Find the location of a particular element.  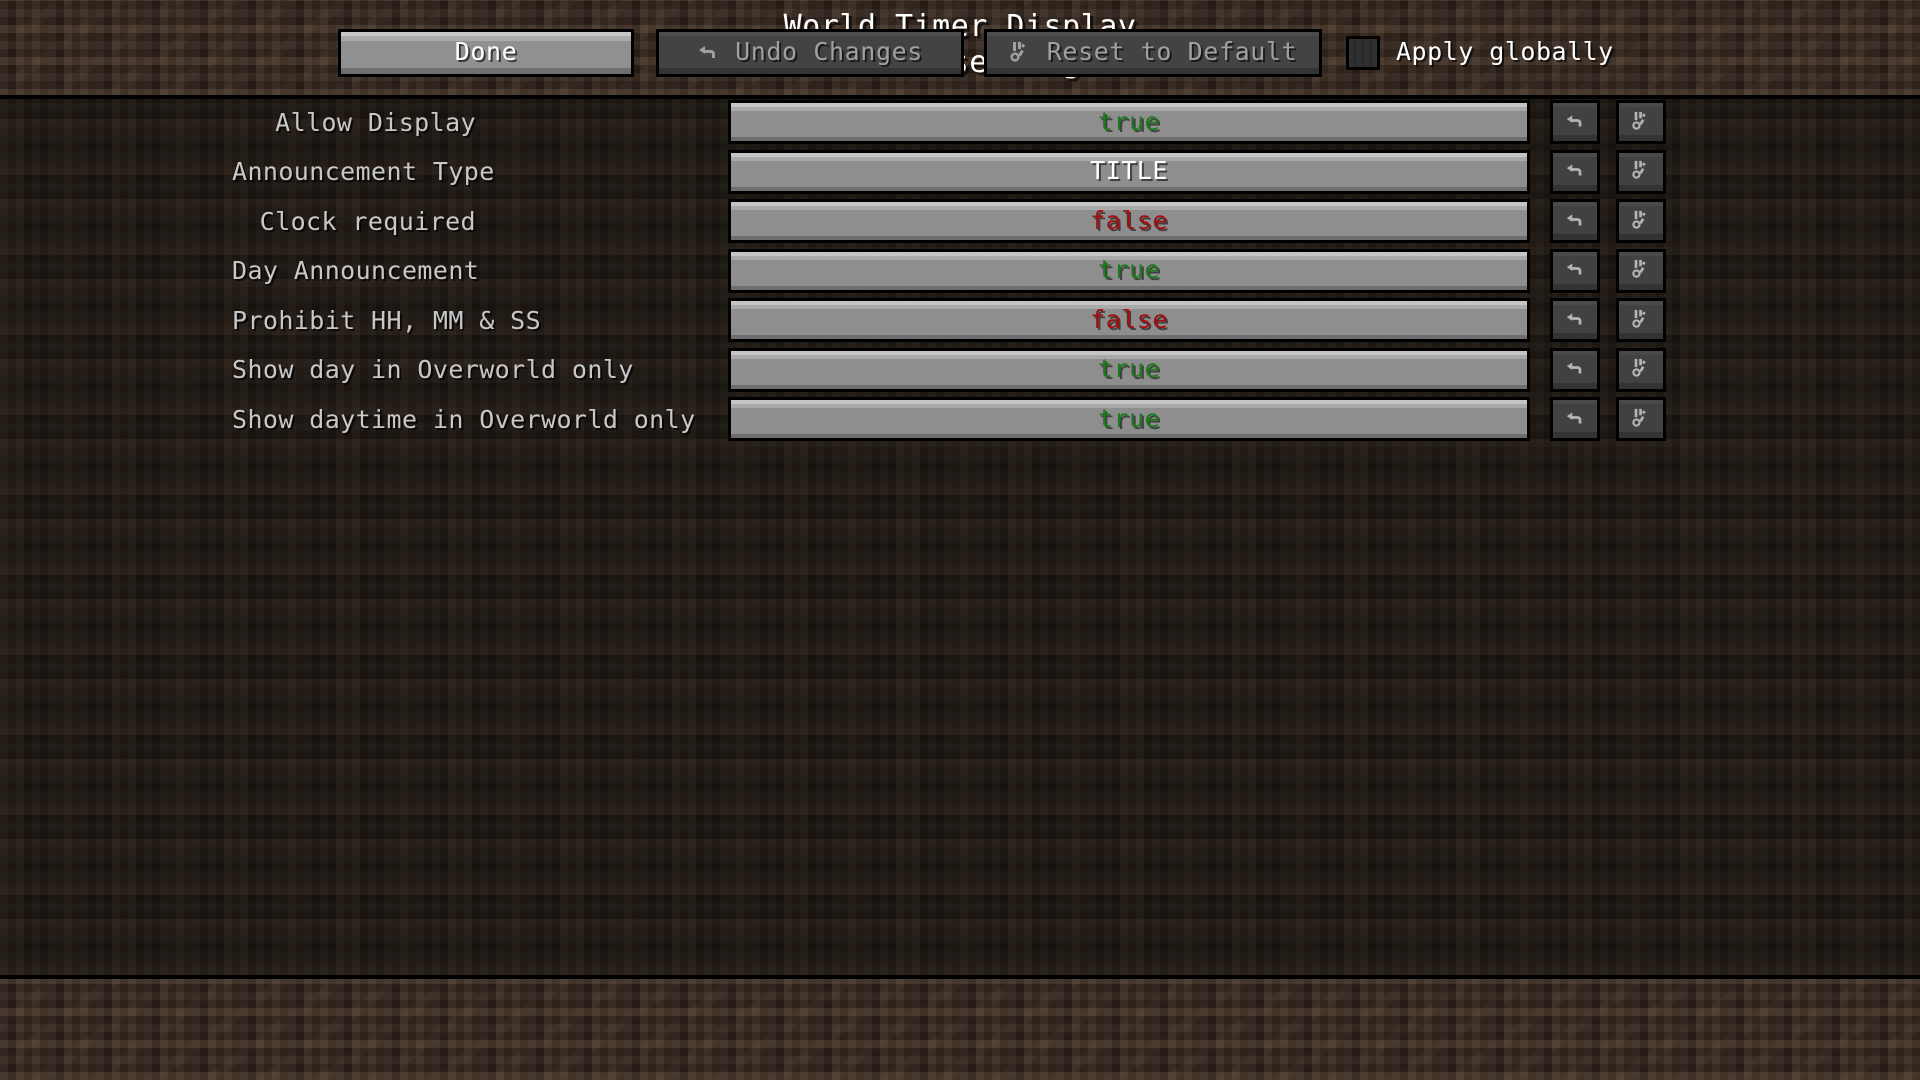

setting-label: Allow Display is located at coordinates (375, 122).